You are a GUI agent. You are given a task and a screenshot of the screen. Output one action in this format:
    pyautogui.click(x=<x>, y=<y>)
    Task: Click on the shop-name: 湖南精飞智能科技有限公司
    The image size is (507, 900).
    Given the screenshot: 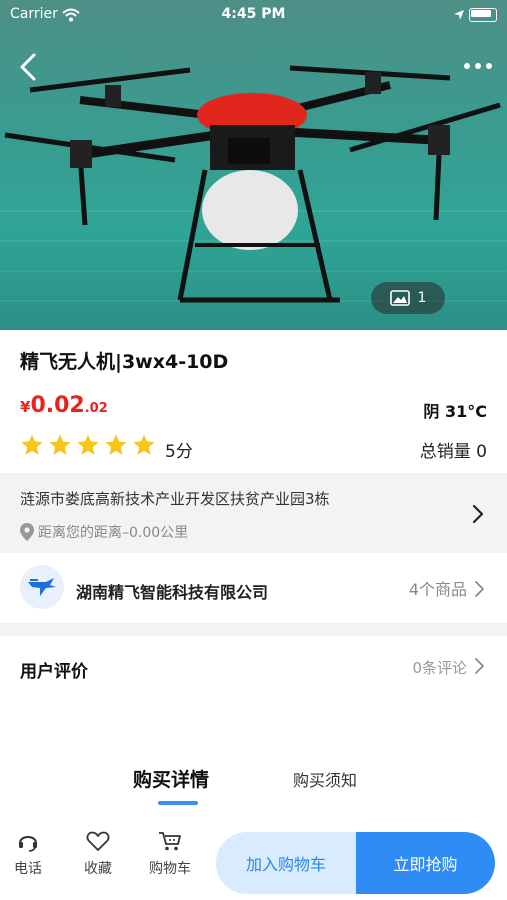 What is the action you would take?
    pyautogui.click(x=172, y=592)
    